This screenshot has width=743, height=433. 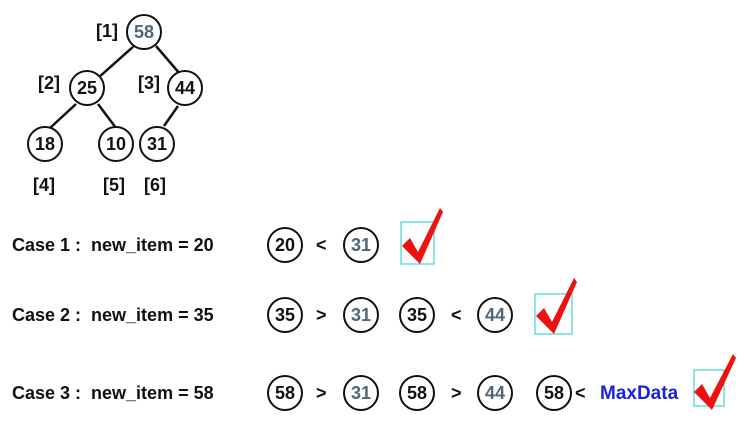 What do you see at coordinates (580, 393) in the screenshot?
I see `case-3-op-3: <` at bounding box center [580, 393].